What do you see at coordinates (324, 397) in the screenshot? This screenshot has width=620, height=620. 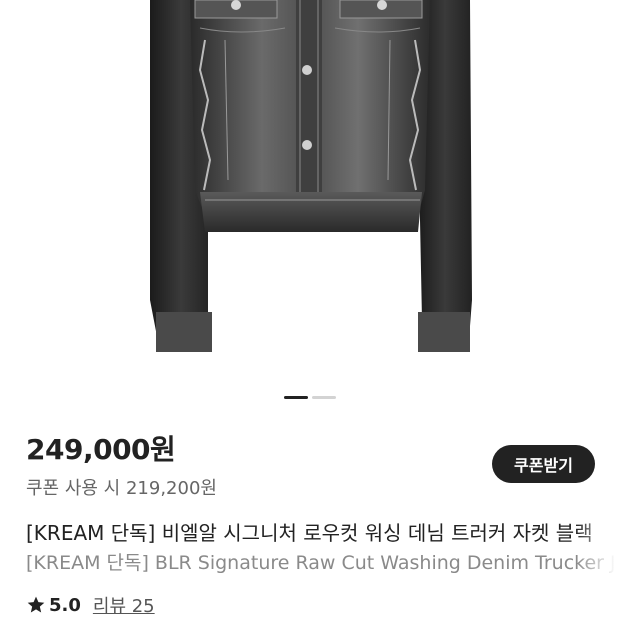 I see `carousel-dot` at bounding box center [324, 397].